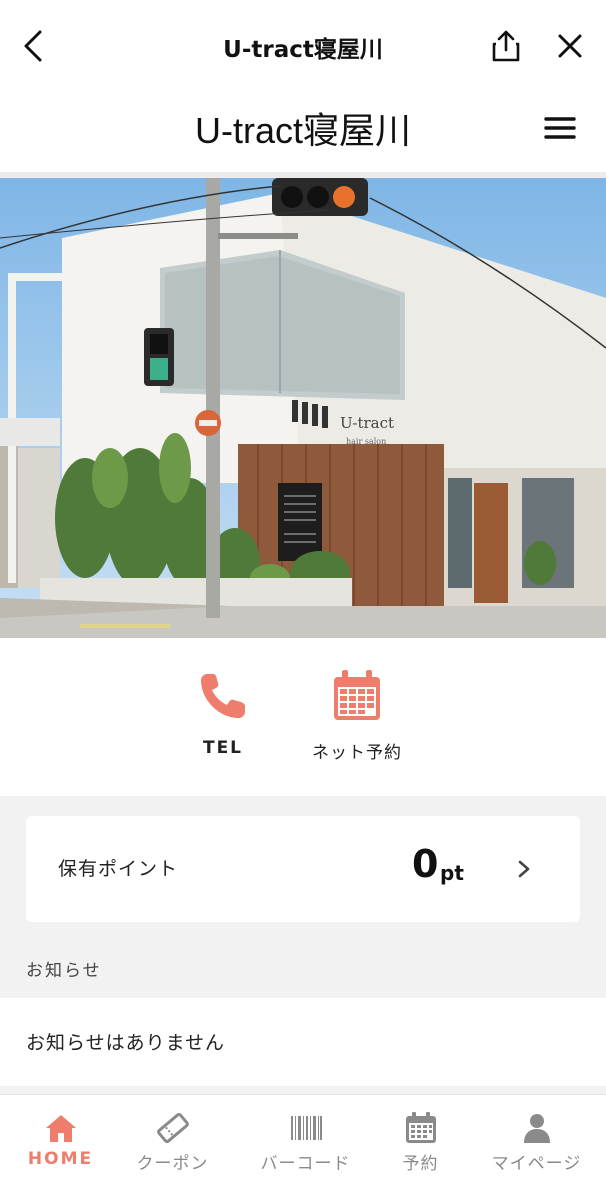 This screenshot has width=606, height=1200. I want to click on tel-button: TEL, so click(223, 723).